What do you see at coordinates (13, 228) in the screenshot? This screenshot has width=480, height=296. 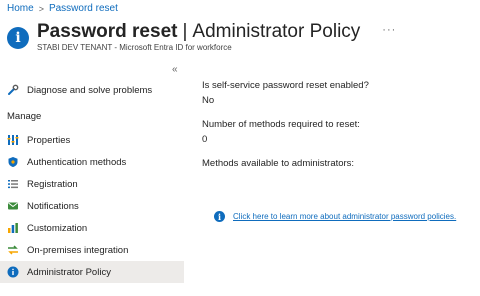 I see `bar-chart-icon` at bounding box center [13, 228].